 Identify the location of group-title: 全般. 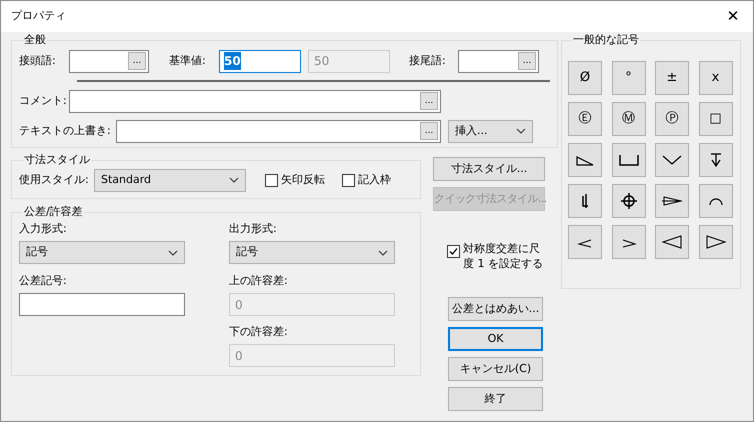
(35, 40).